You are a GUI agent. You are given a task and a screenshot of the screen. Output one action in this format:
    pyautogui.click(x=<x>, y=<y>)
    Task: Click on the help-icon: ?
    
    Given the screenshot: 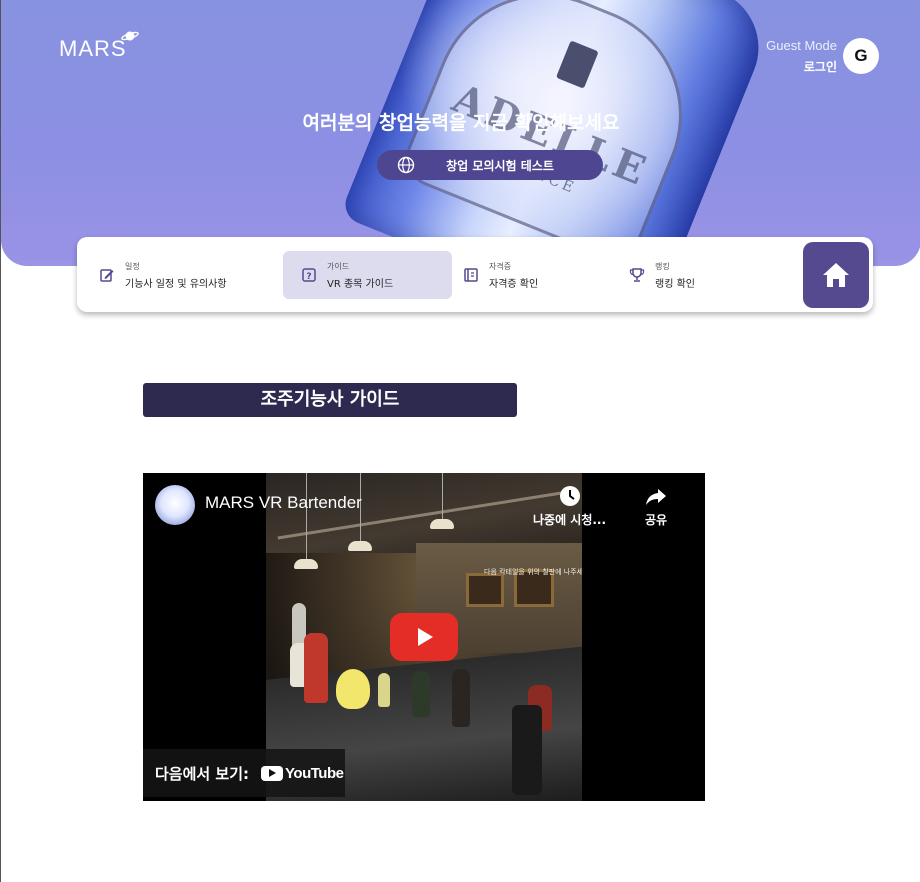 What is the action you would take?
    pyautogui.click(x=309, y=275)
    